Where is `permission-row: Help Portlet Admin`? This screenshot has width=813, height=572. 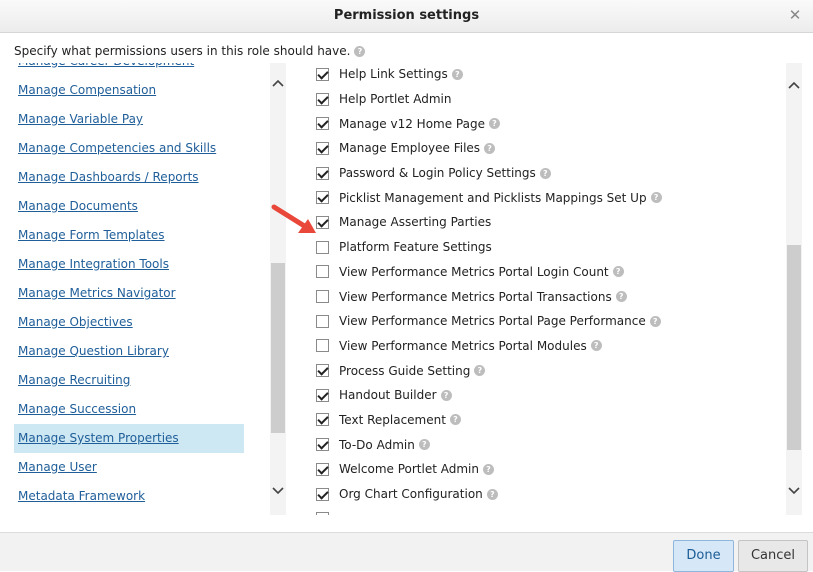
permission-row: Help Portlet Admin is located at coordinates (551, 99).